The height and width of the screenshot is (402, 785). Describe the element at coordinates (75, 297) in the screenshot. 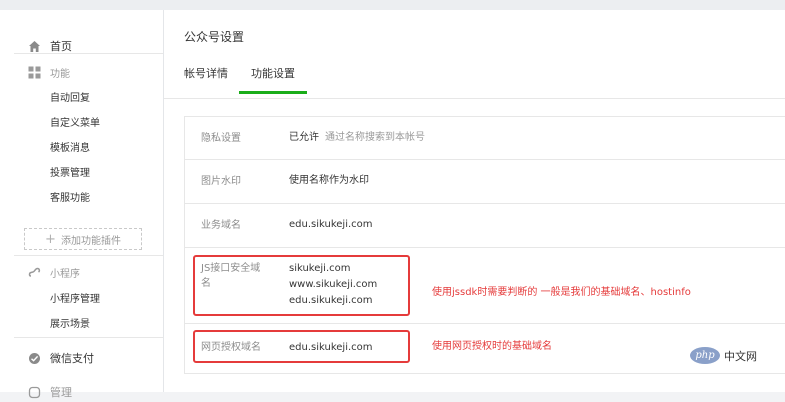

I see `sidebar-item-miniprogram-management: 小程序管理` at that location.